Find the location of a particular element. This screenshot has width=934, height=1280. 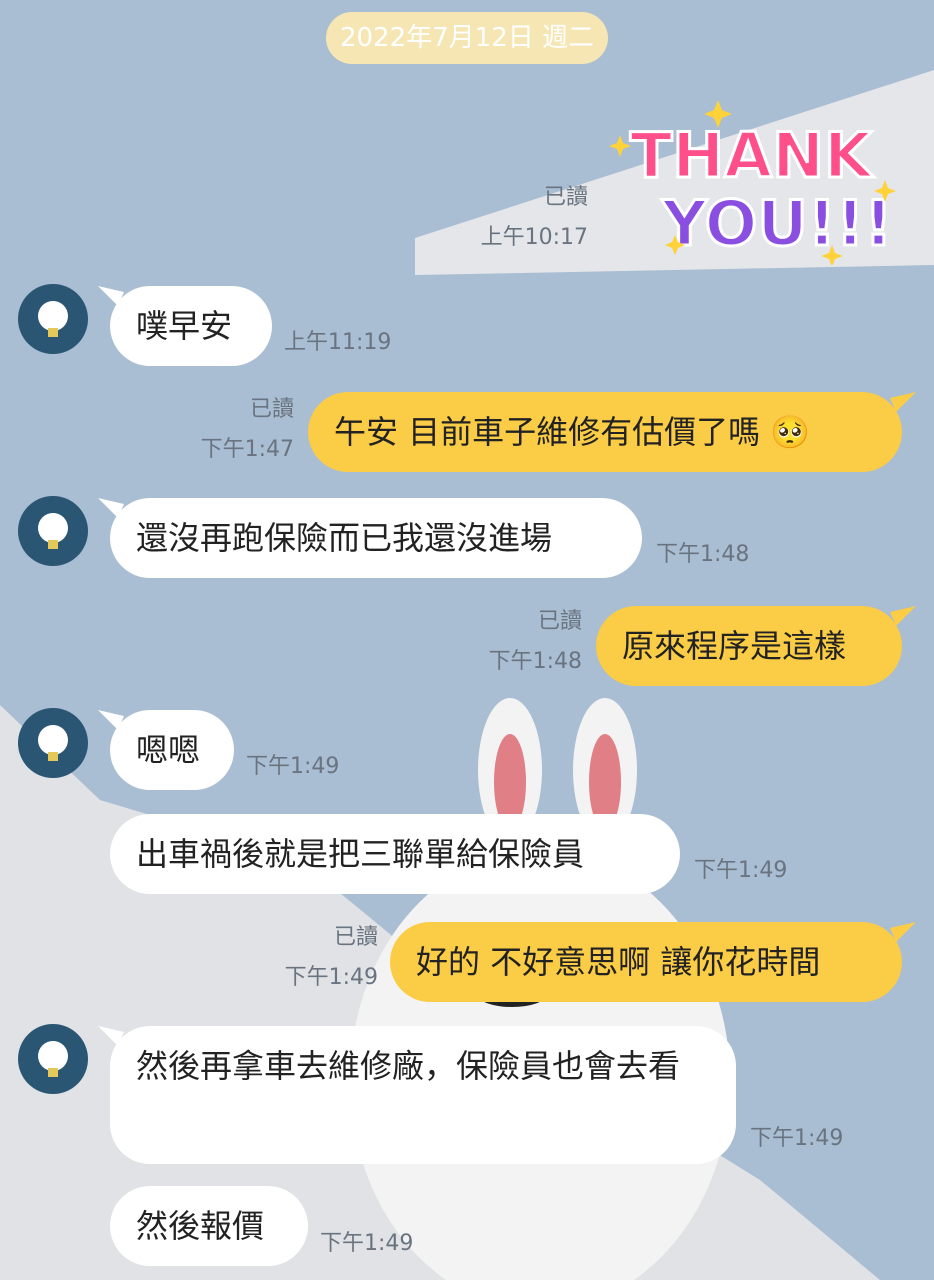

incoming-message: 噗早安 is located at coordinates (191, 326).